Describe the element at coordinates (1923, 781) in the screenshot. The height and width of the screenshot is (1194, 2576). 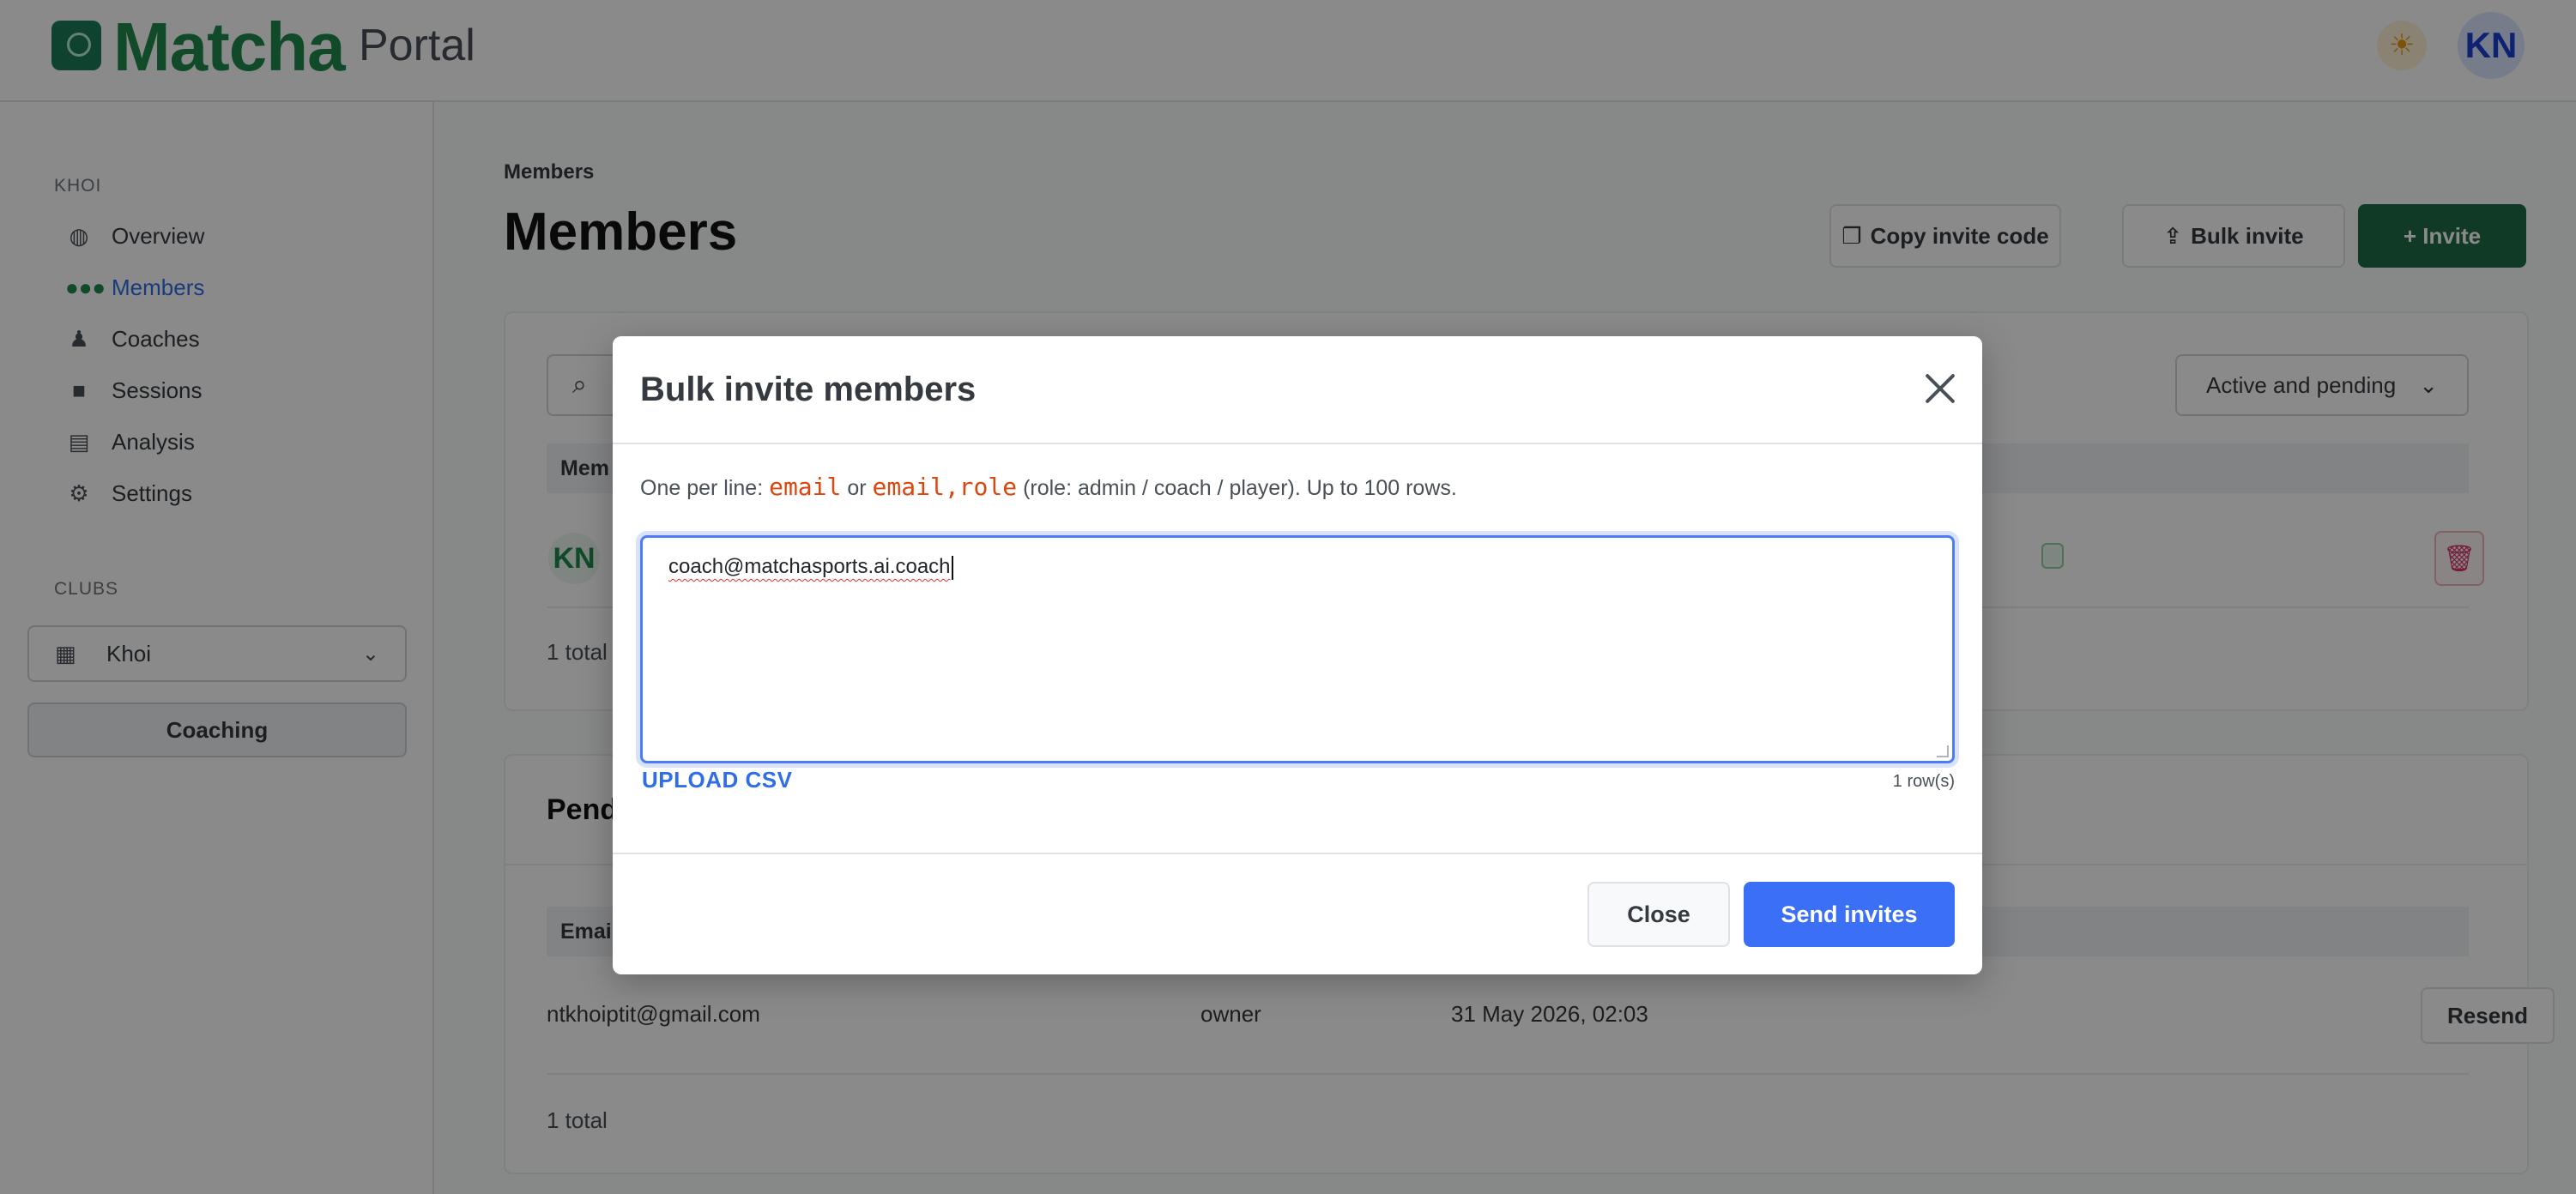
I see `row-count: 1 row(s)` at that location.